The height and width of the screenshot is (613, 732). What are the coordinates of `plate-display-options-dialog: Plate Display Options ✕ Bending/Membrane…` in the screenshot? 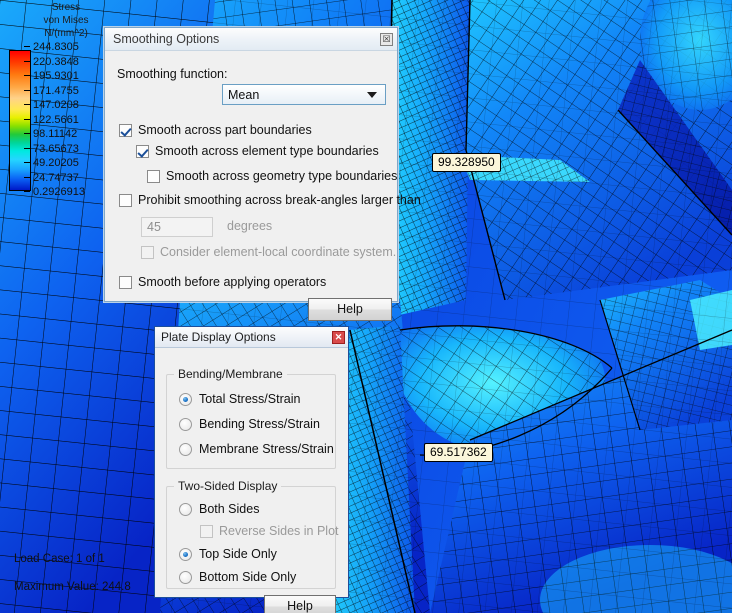 It's located at (251, 469).